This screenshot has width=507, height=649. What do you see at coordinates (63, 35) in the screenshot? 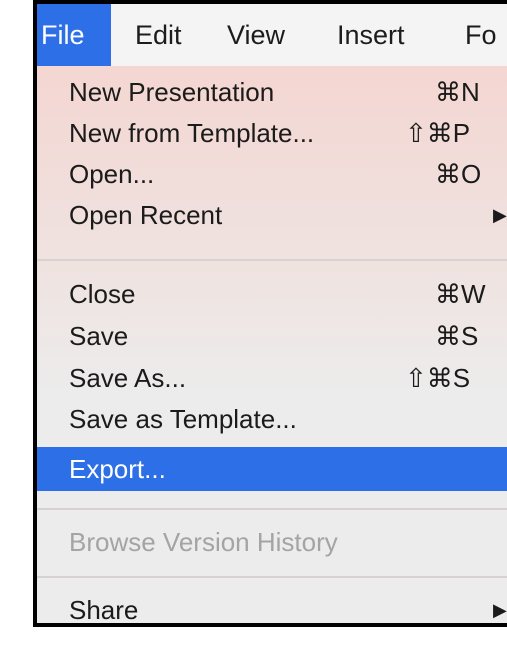
I see `menu-bar-file-label: File` at bounding box center [63, 35].